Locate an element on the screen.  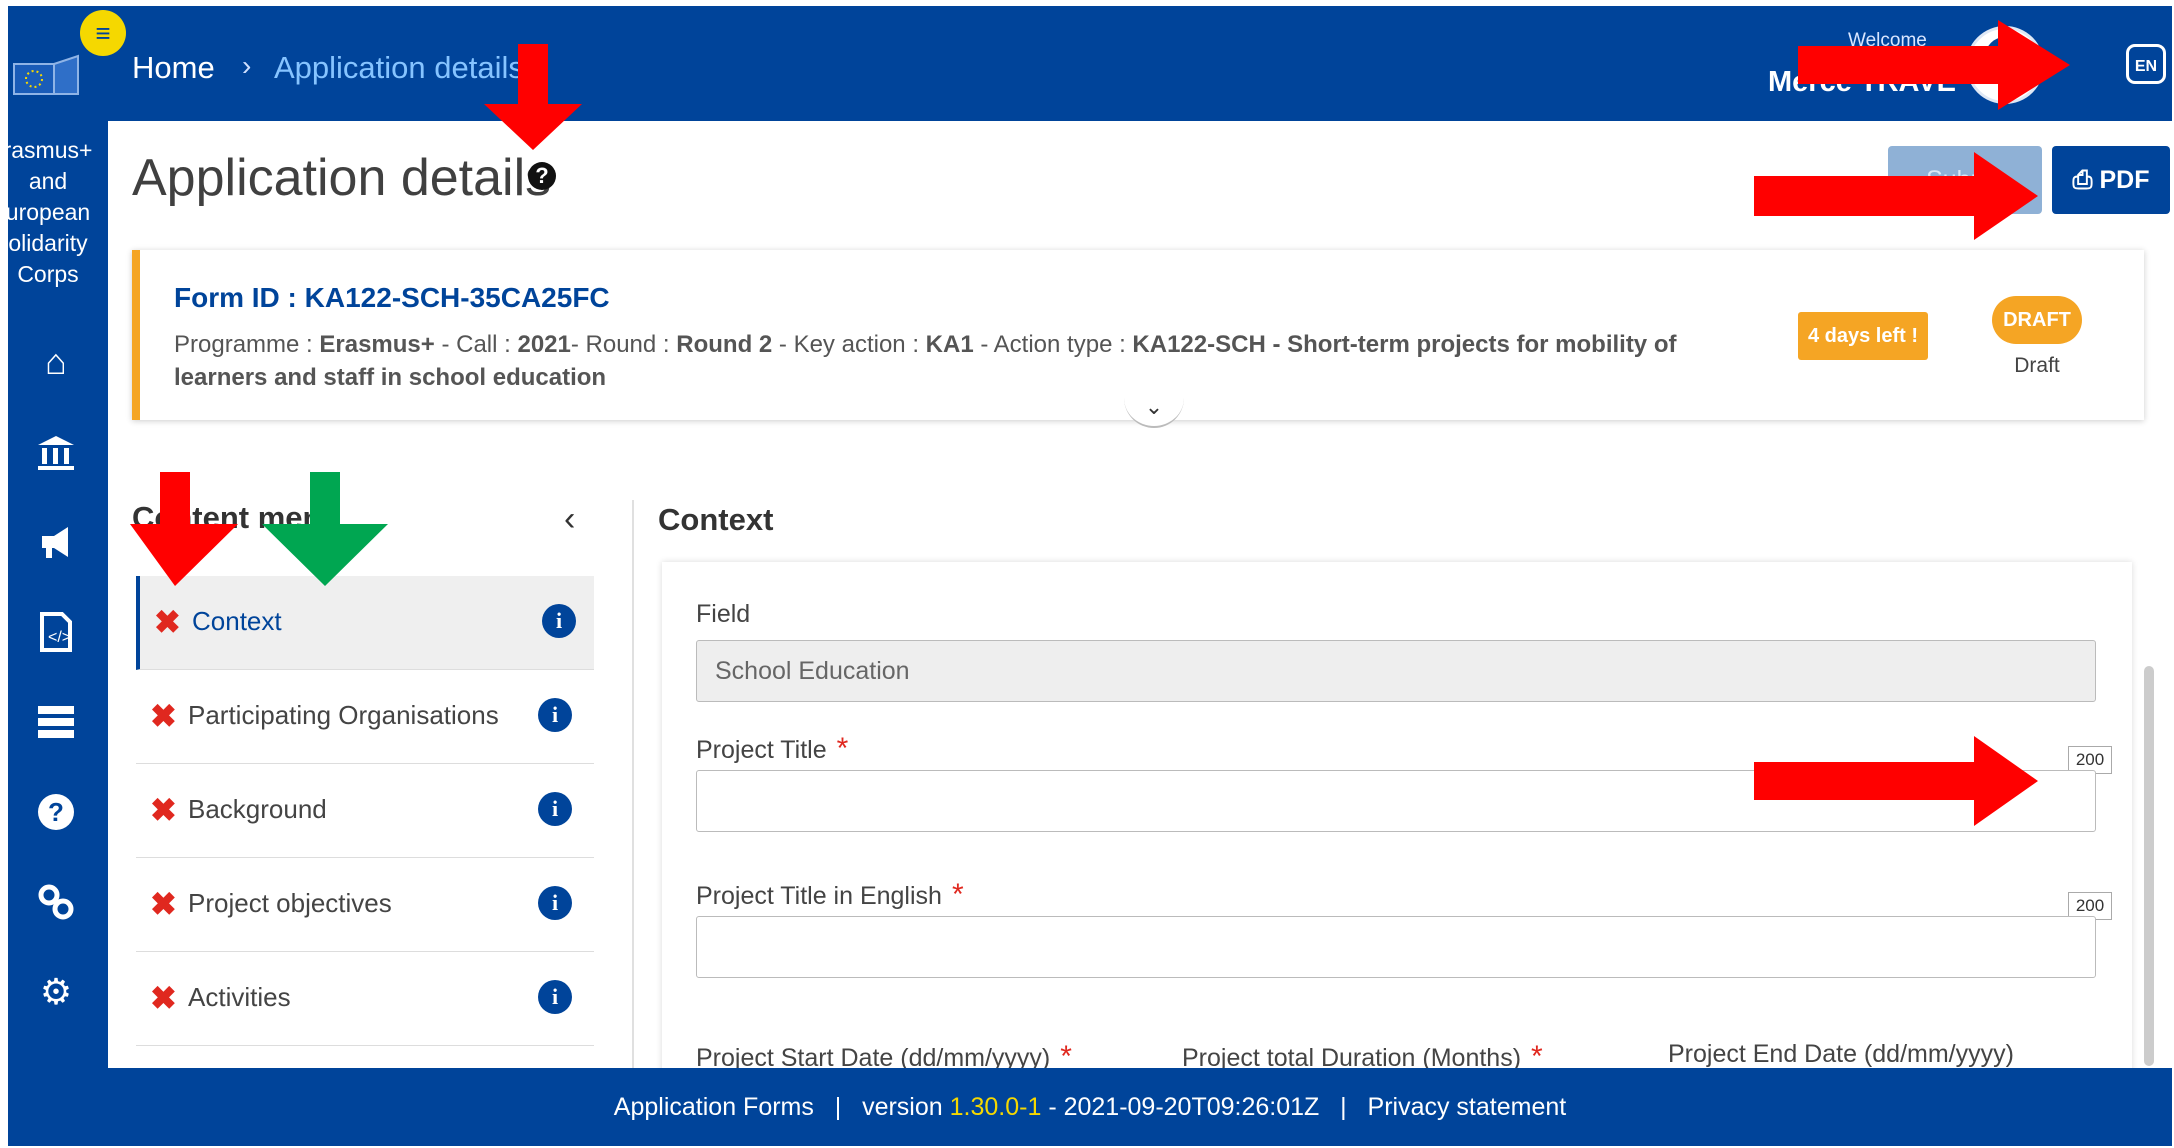
menu-toggle-button: ≡ is located at coordinates (103, 33).